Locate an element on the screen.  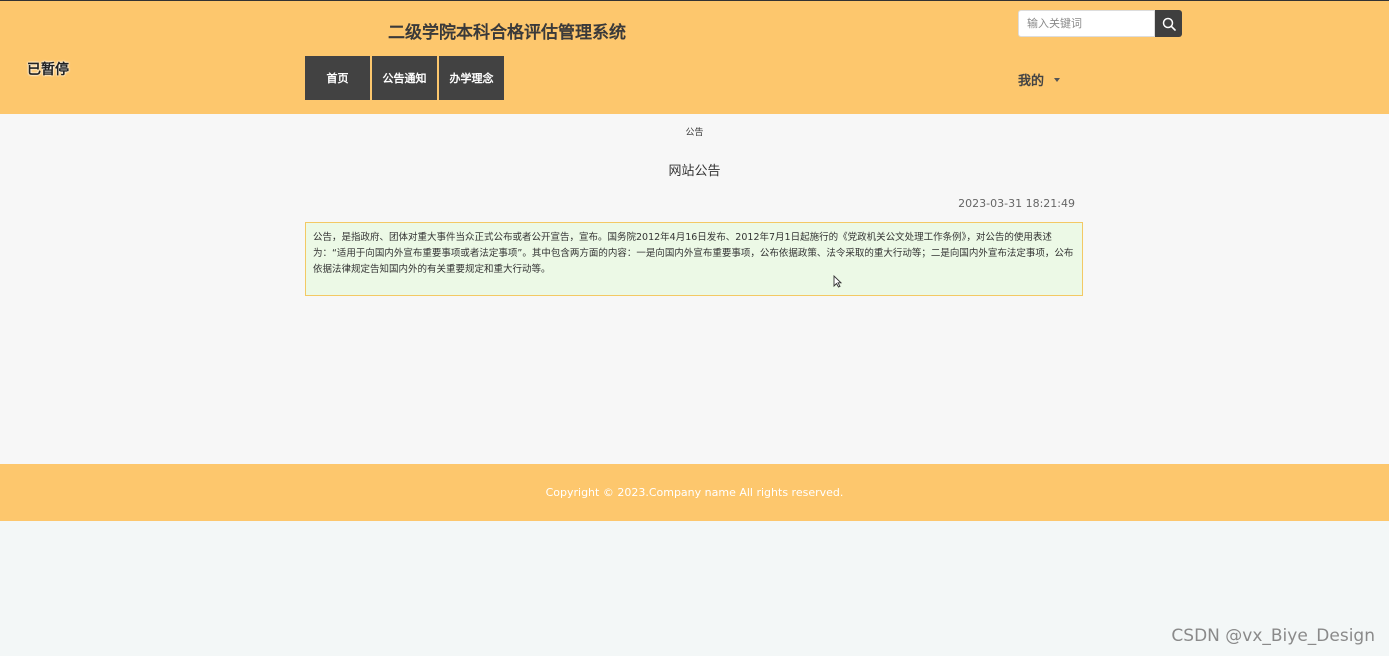
search-button is located at coordinates (1168, 23).